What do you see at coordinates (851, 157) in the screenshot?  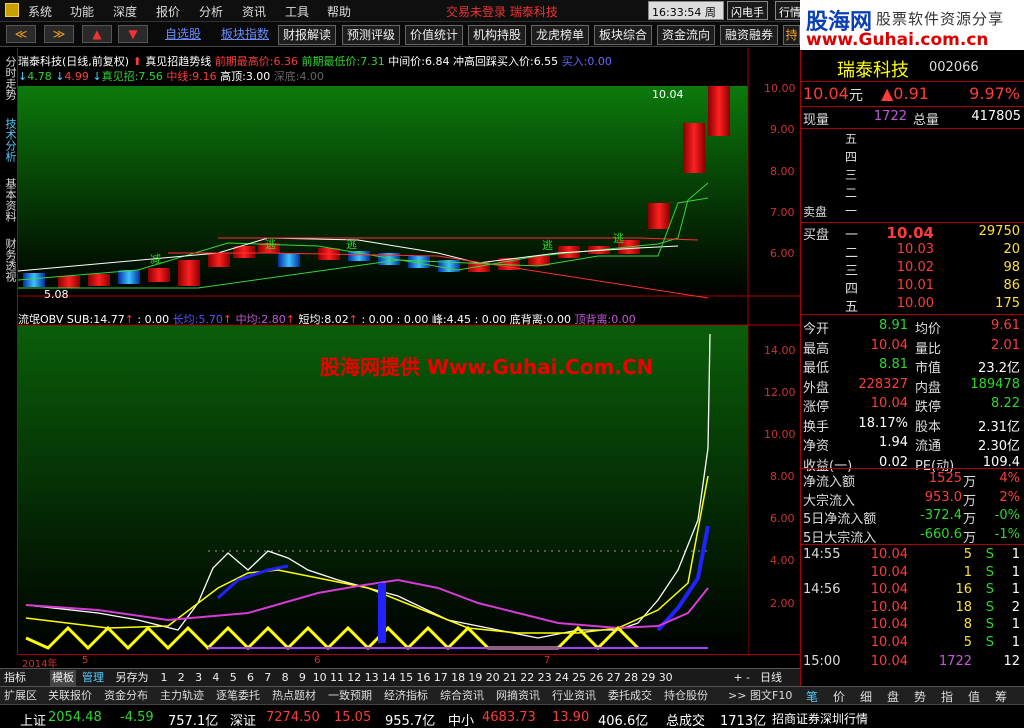 I see `sell-level: 四` at bounding box center [851, 157].